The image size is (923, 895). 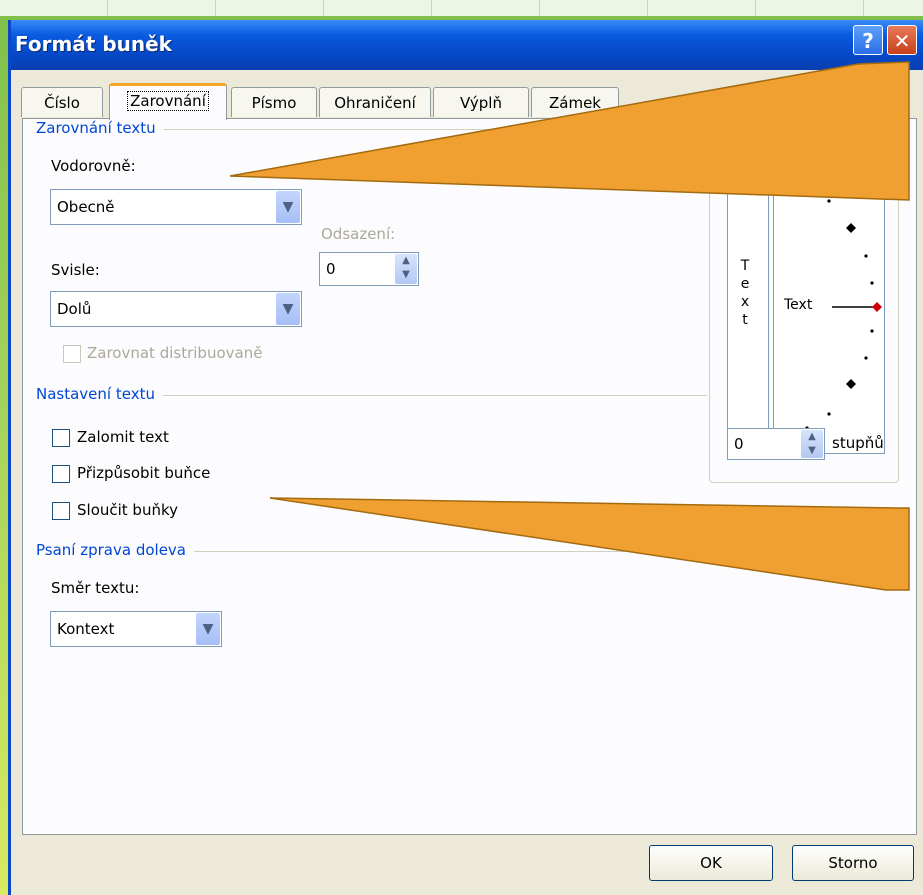 I want to click on tab-label: Zarovnání, so click(x=168, y=101).